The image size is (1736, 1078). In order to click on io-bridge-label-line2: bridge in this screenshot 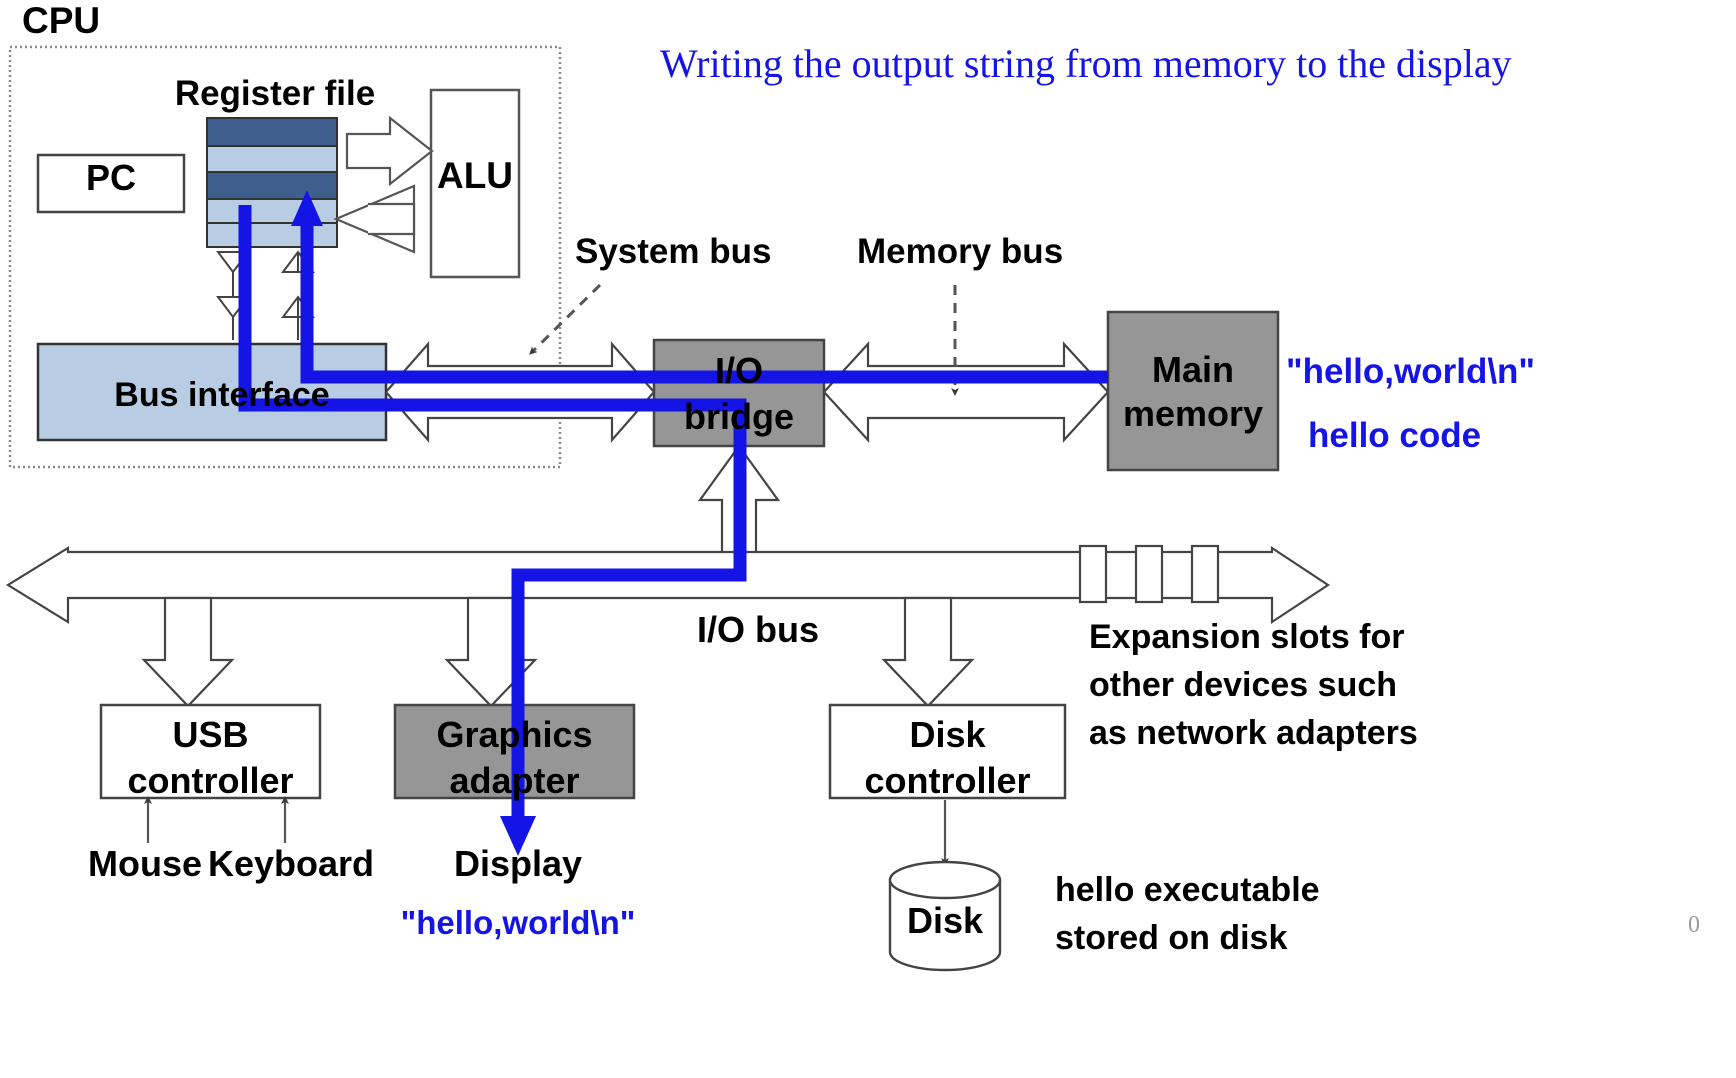, I will do `click(738, 416)`.